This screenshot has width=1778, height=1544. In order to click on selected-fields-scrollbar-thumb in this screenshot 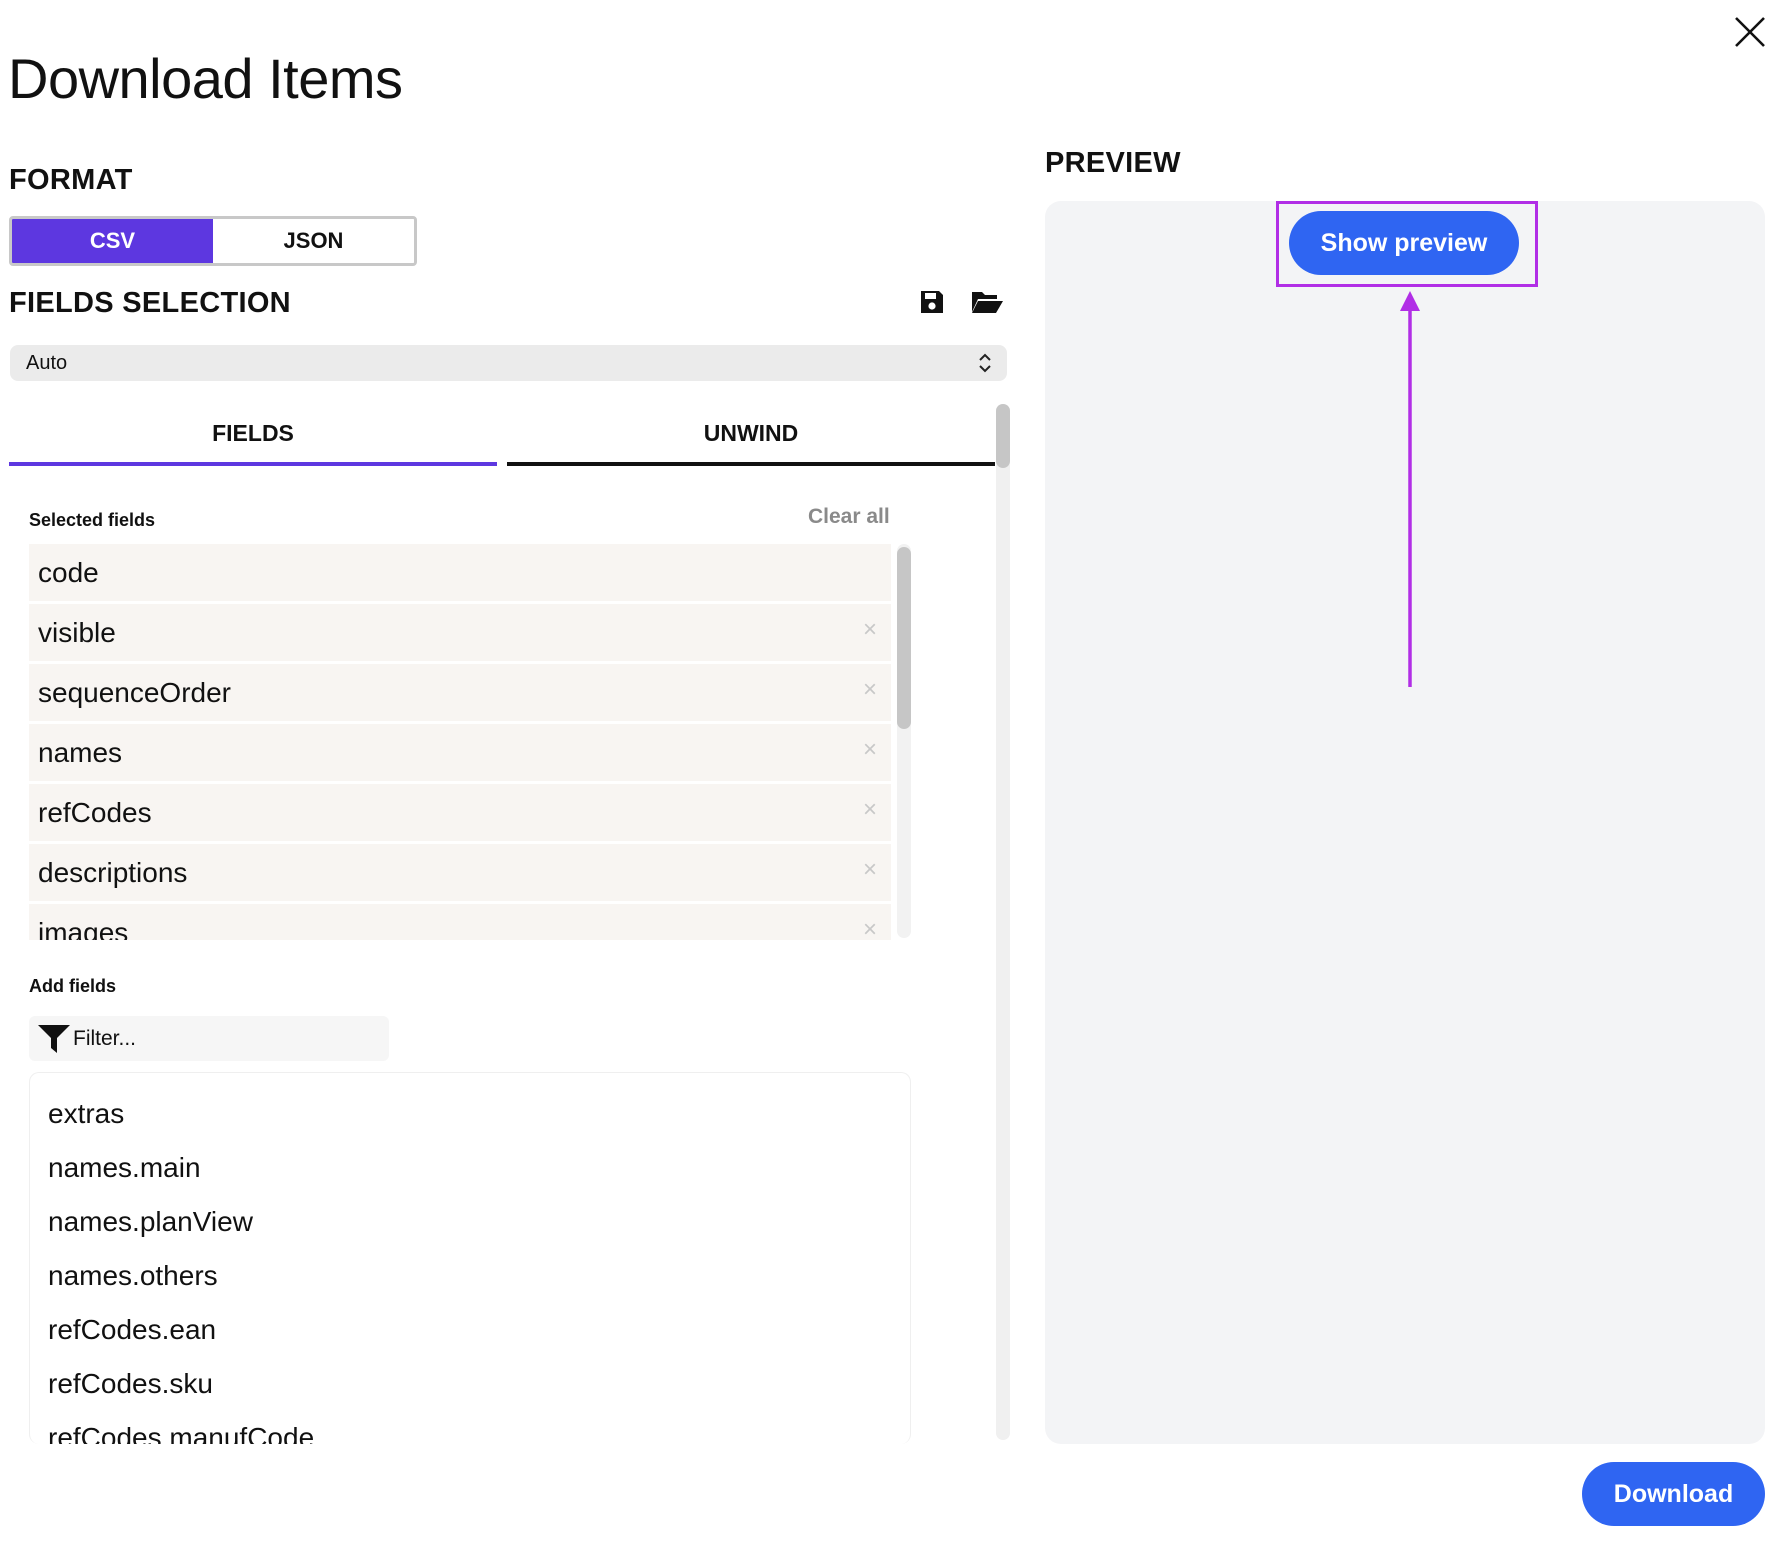, I will do `click(904, 638)`.